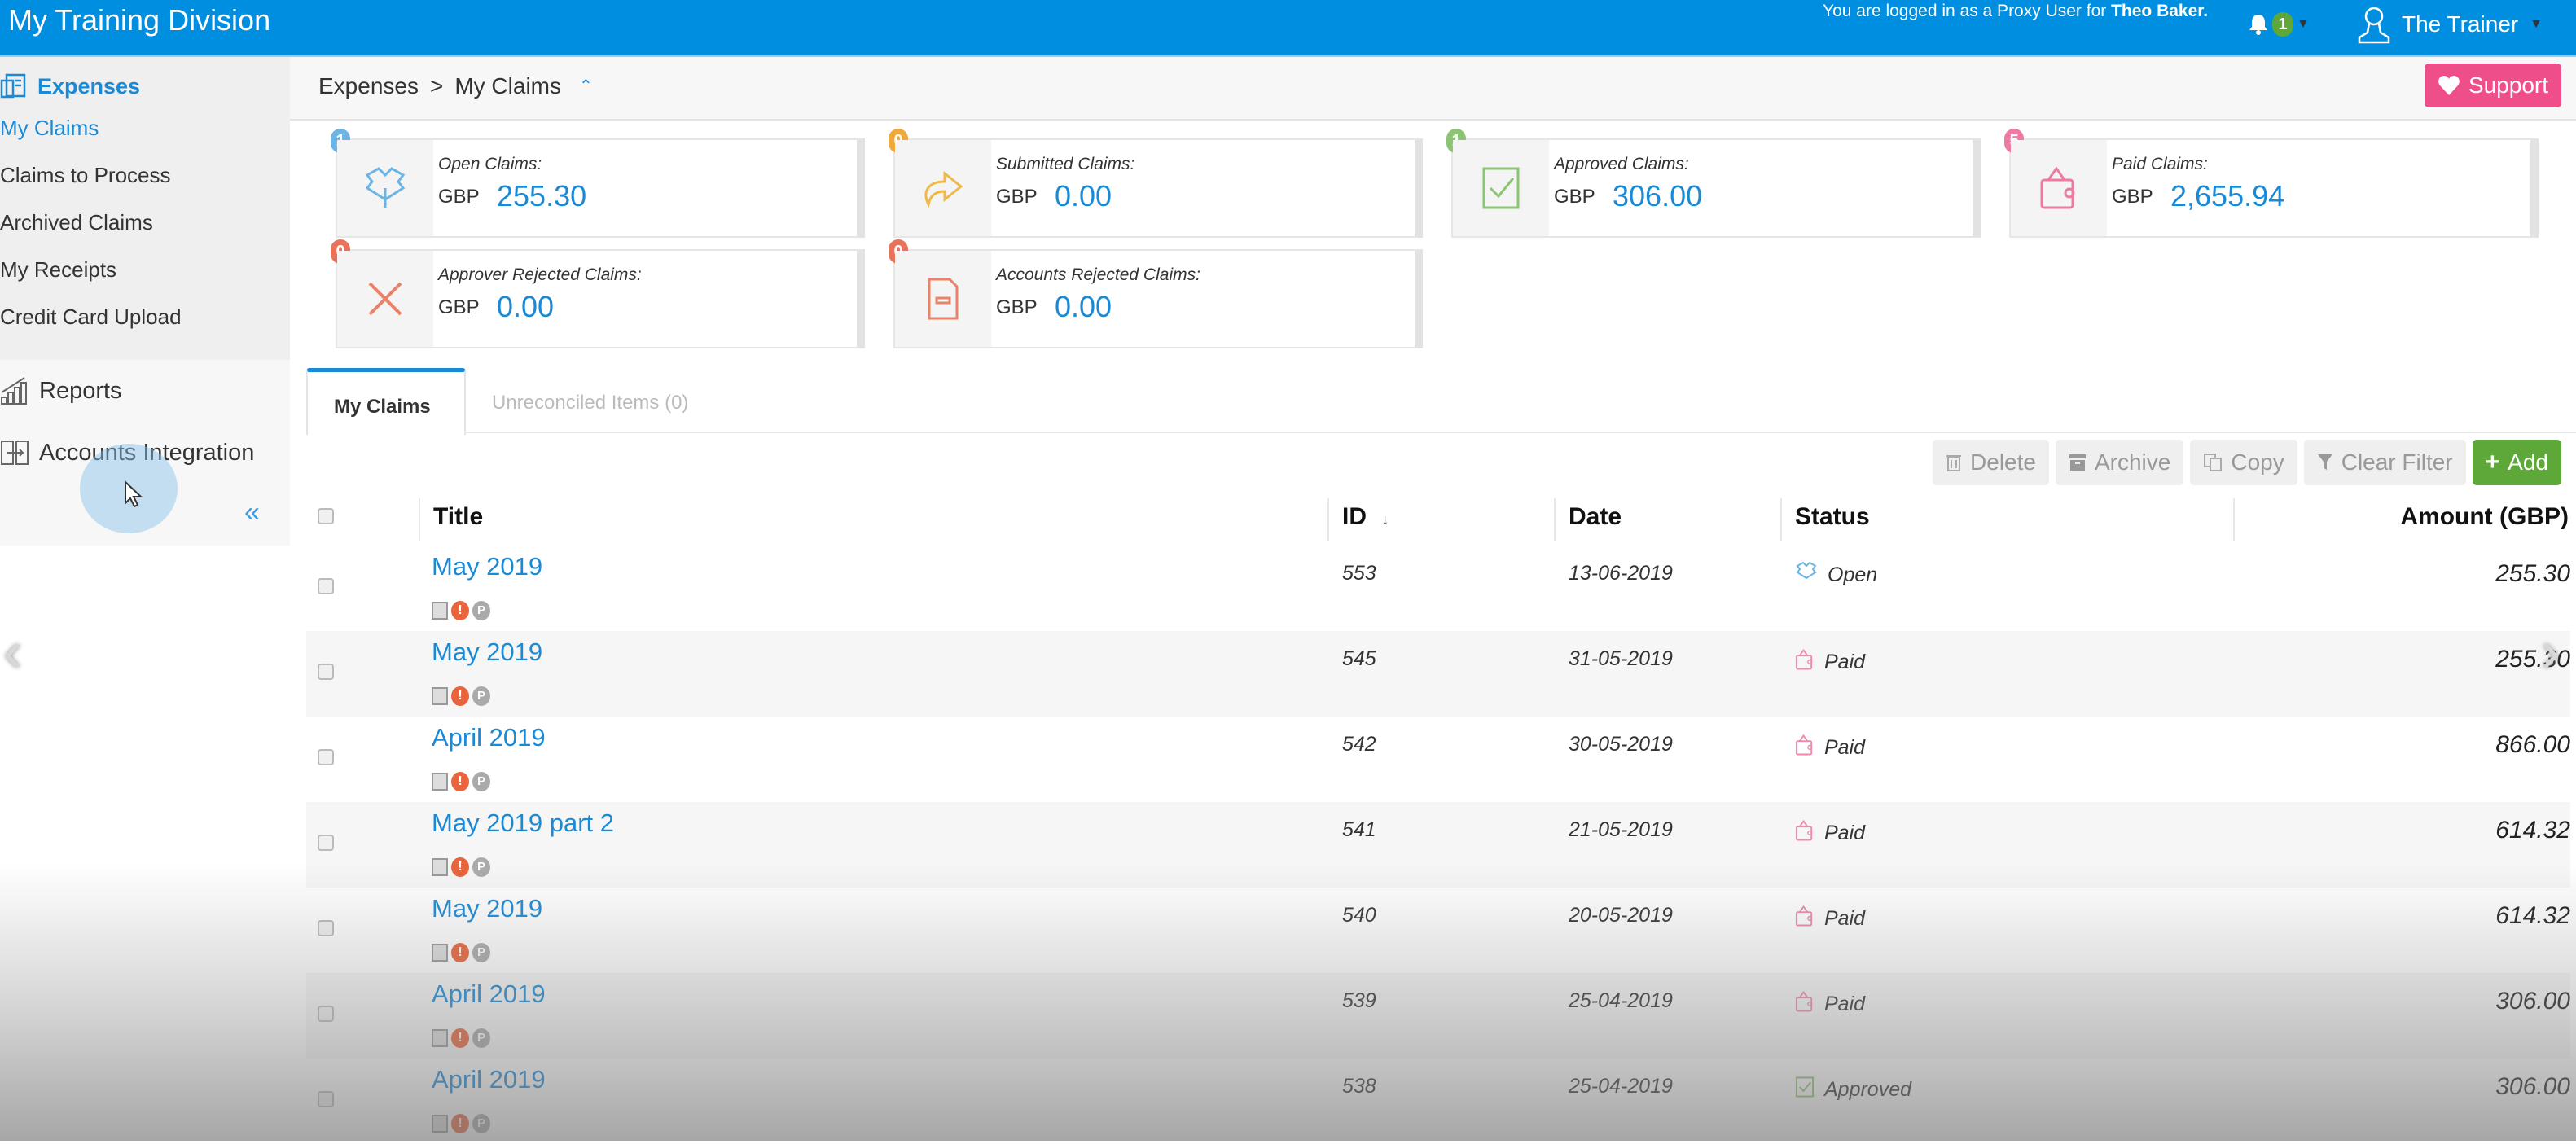 This screenshot has width=2576, height=1144. Describe the element at coordinates (2450, 24) in the screenshot. I see `user-menu: The Trainer ▼` at that location.